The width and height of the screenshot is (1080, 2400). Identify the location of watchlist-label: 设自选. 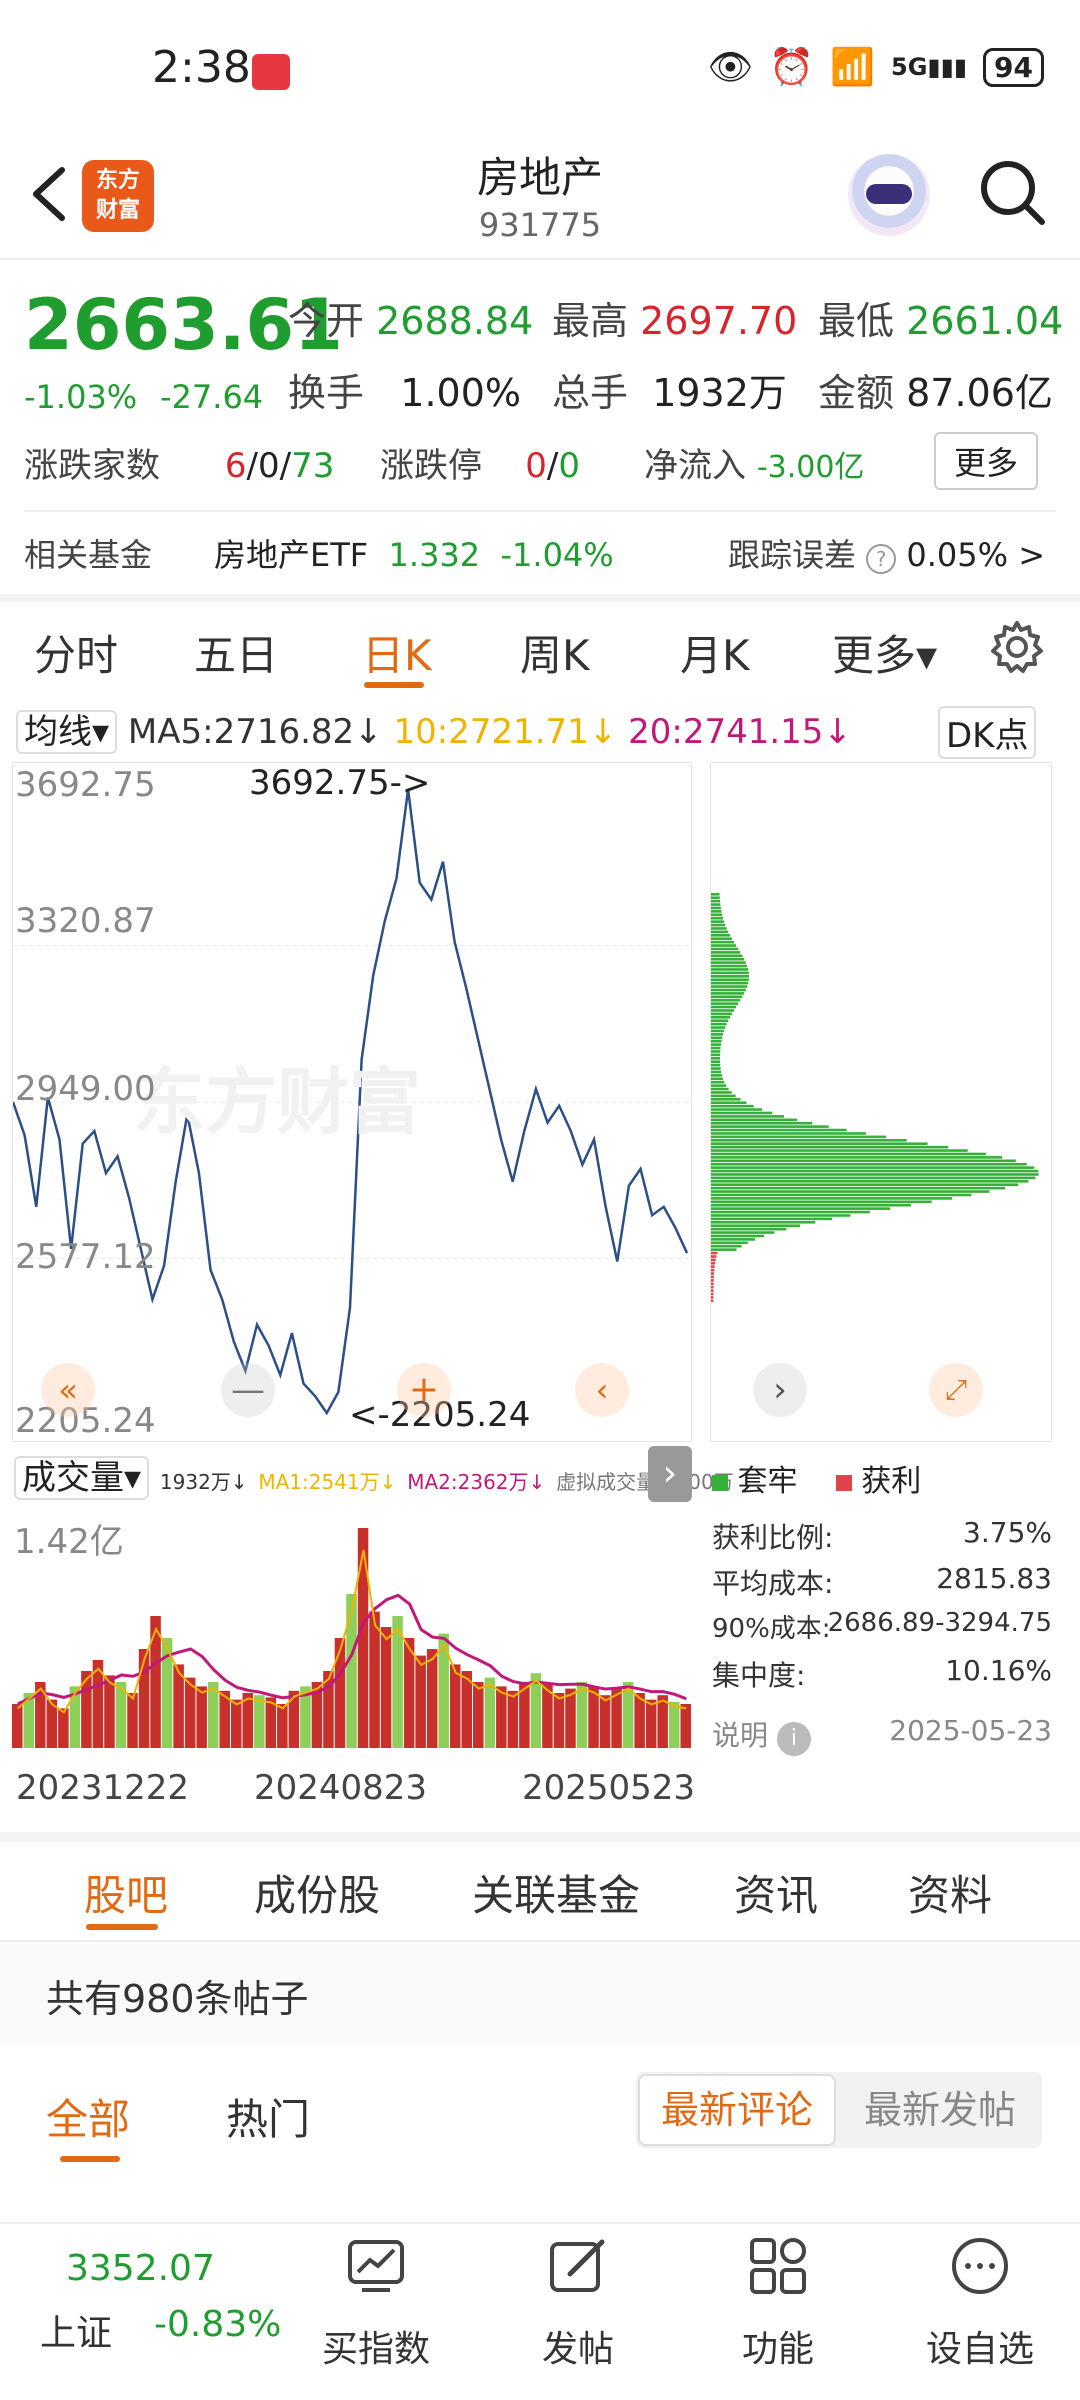
(980, 2346).